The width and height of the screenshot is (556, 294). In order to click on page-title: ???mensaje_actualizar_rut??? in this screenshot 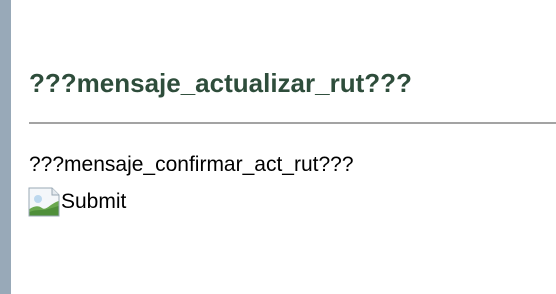, I will do `click(220, 83)`.